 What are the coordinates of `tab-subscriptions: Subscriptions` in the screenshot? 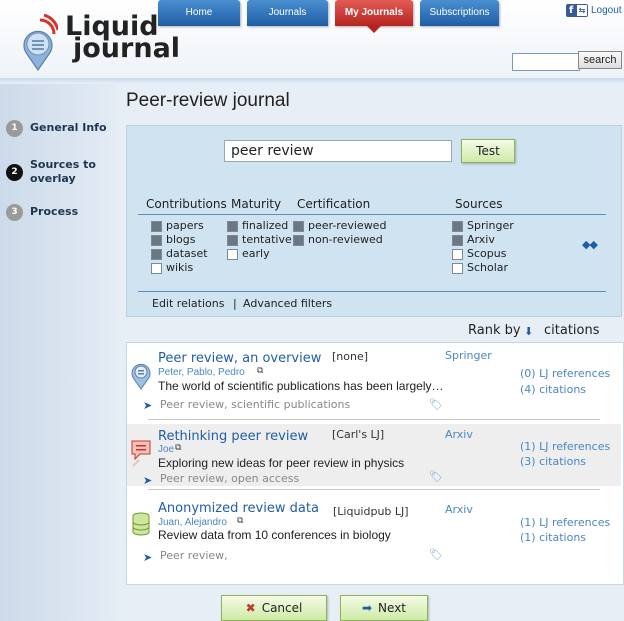 It's located at (459, 13).